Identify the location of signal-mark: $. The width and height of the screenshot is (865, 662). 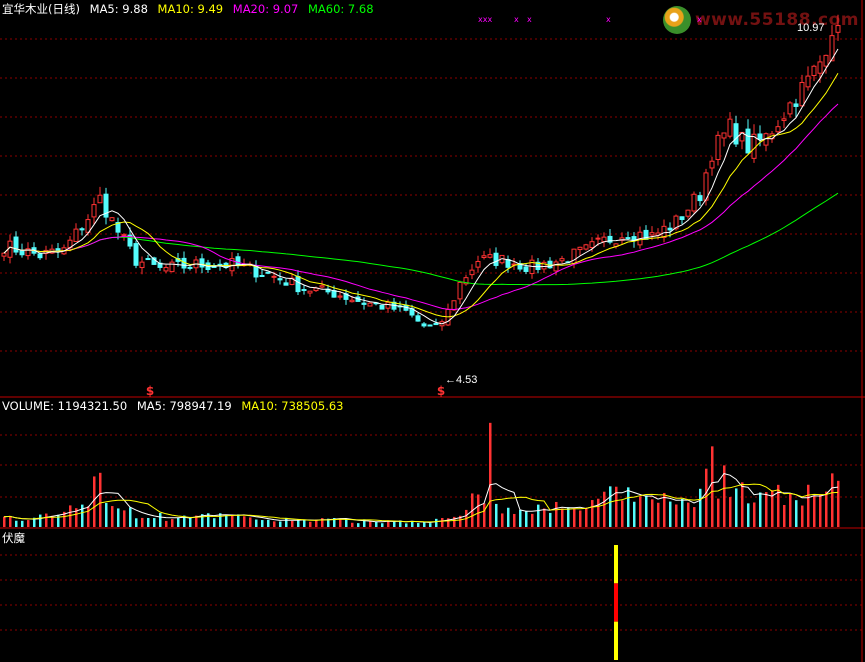
(150, 391).